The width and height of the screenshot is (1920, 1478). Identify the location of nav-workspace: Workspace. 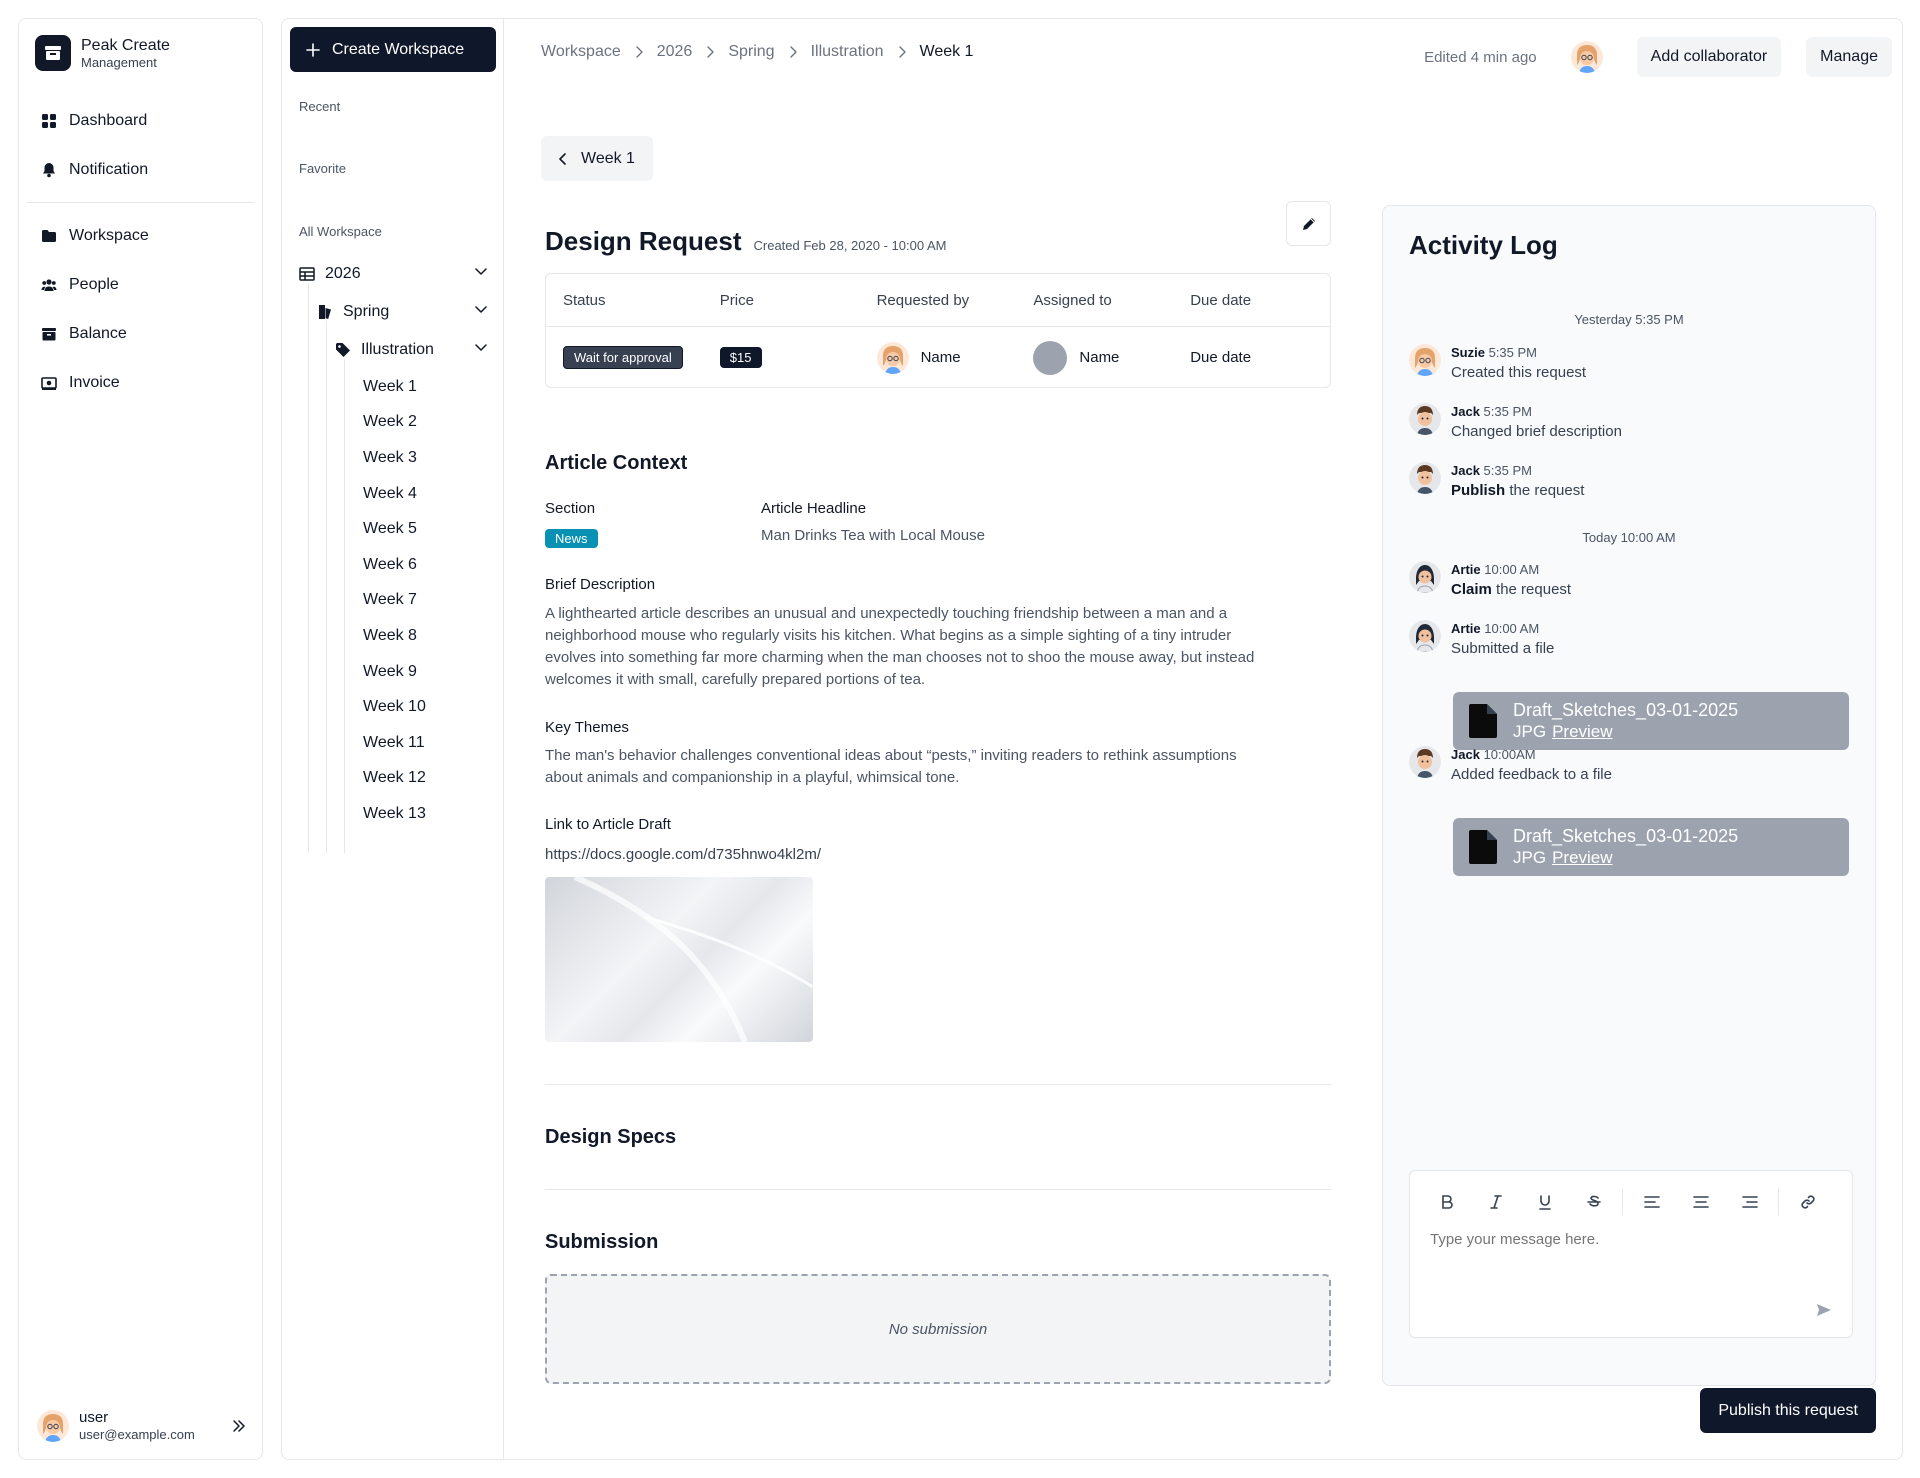
(140, 235).